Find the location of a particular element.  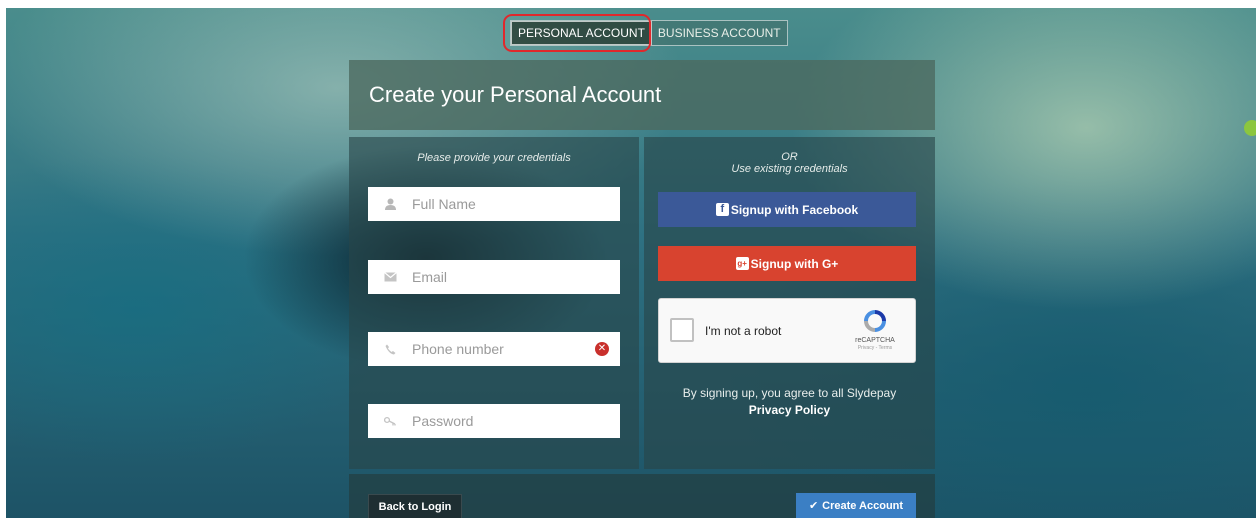

email-placeholder: Email is located at coordinates (430, 277).